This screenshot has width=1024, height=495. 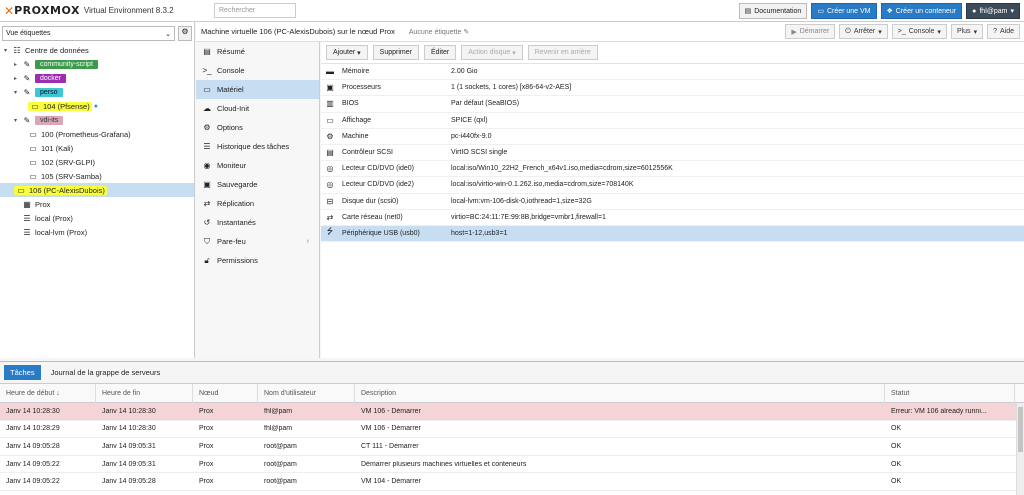 I want to click on tree-item-tag-perso: ▾ ✎ perso, so click(x=97, y=92).